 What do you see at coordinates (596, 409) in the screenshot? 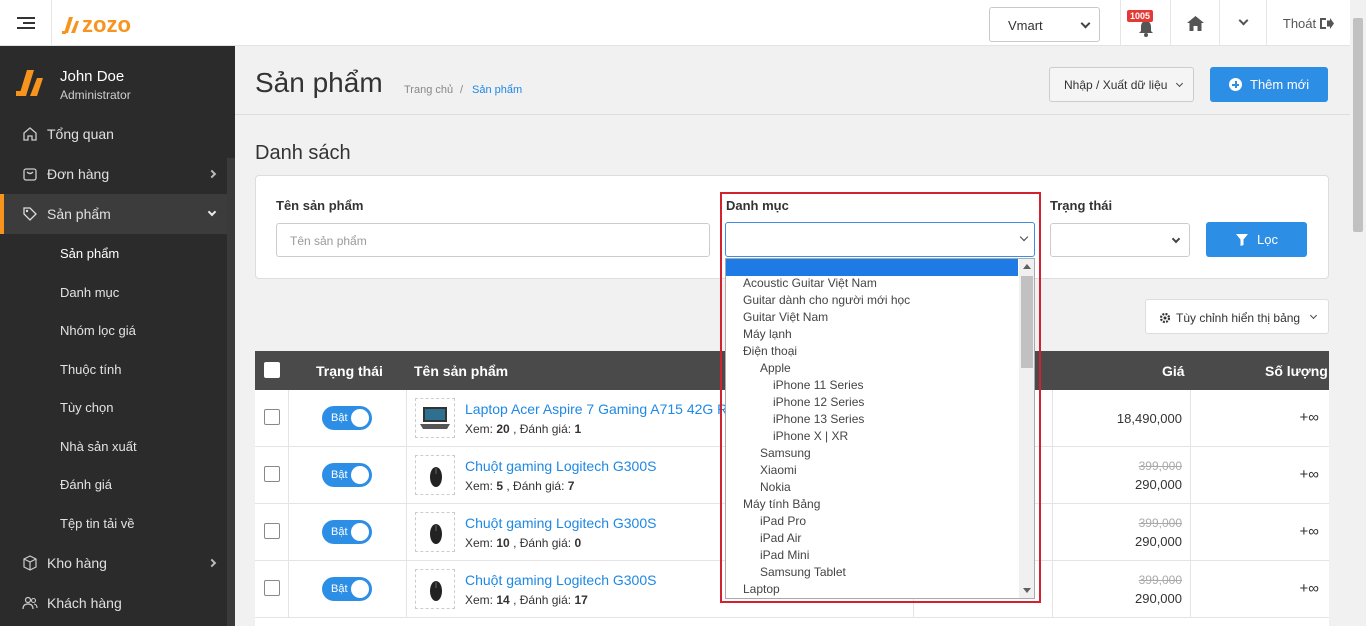
I see `product-name-link: Laptop Acer Aspire 7 Gaming A715 42G R` at bounding box center [596, 409].